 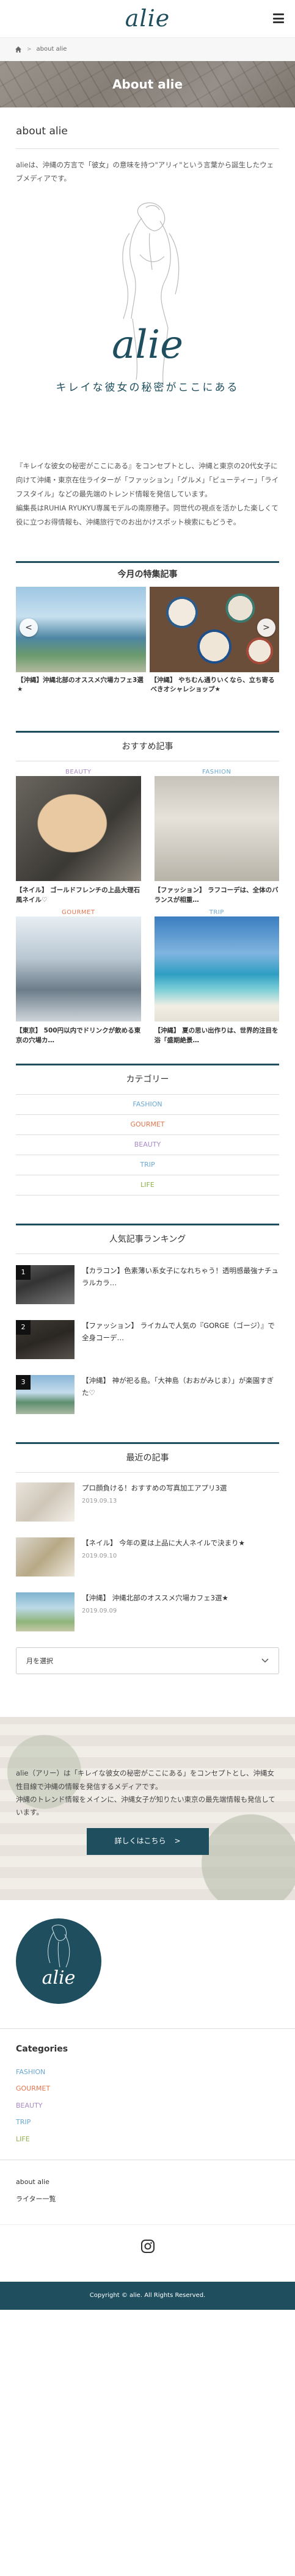 I want to click on brand-tagline: キレイな彼女の秘密がここにある, so click(x=147, y=388).